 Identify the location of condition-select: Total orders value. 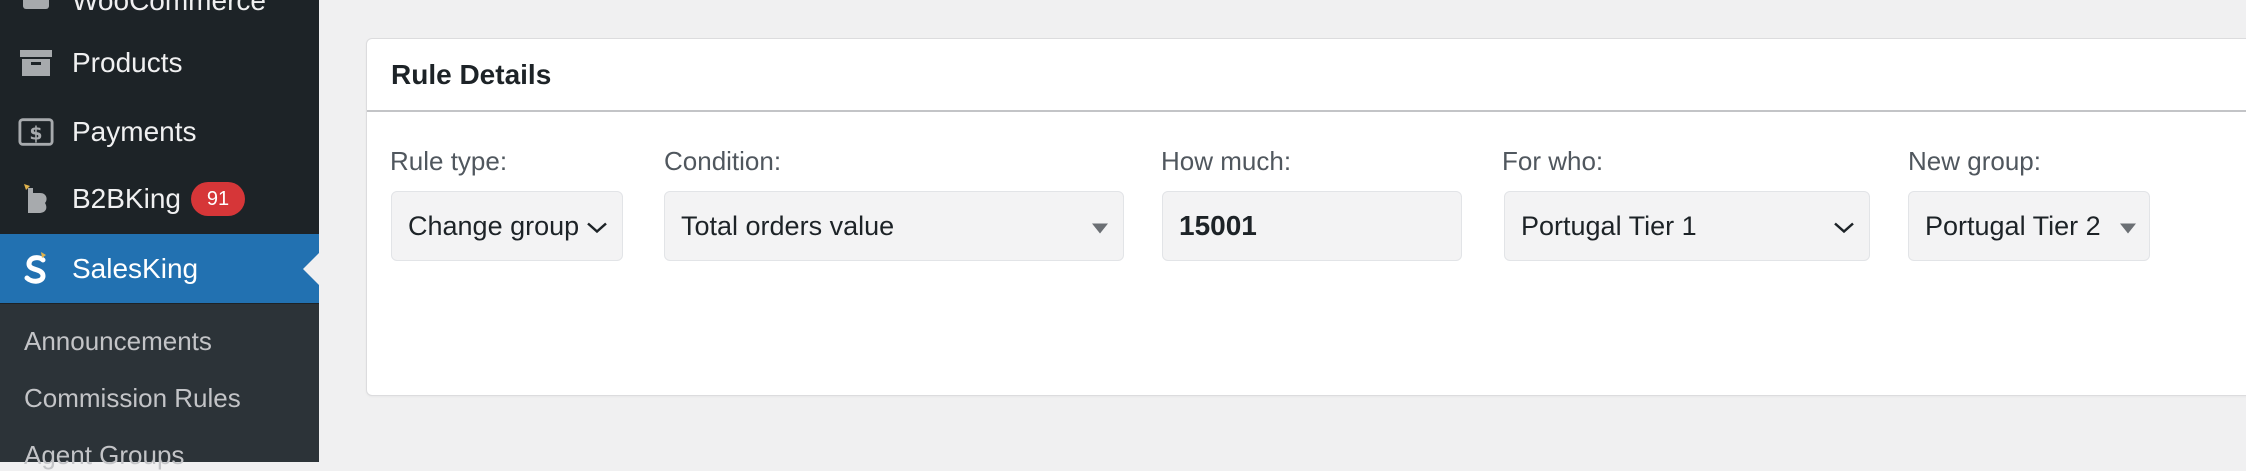
(894, 226).